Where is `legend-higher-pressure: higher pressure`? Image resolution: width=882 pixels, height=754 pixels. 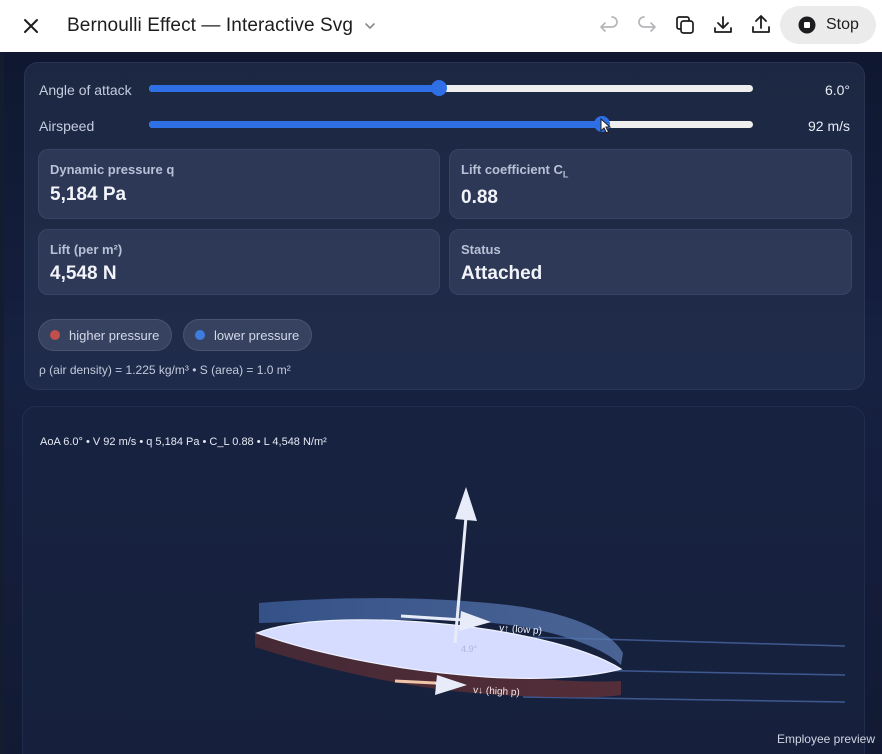
legend-higher-pressure: higher pressure is located at coordinates (105, 335).